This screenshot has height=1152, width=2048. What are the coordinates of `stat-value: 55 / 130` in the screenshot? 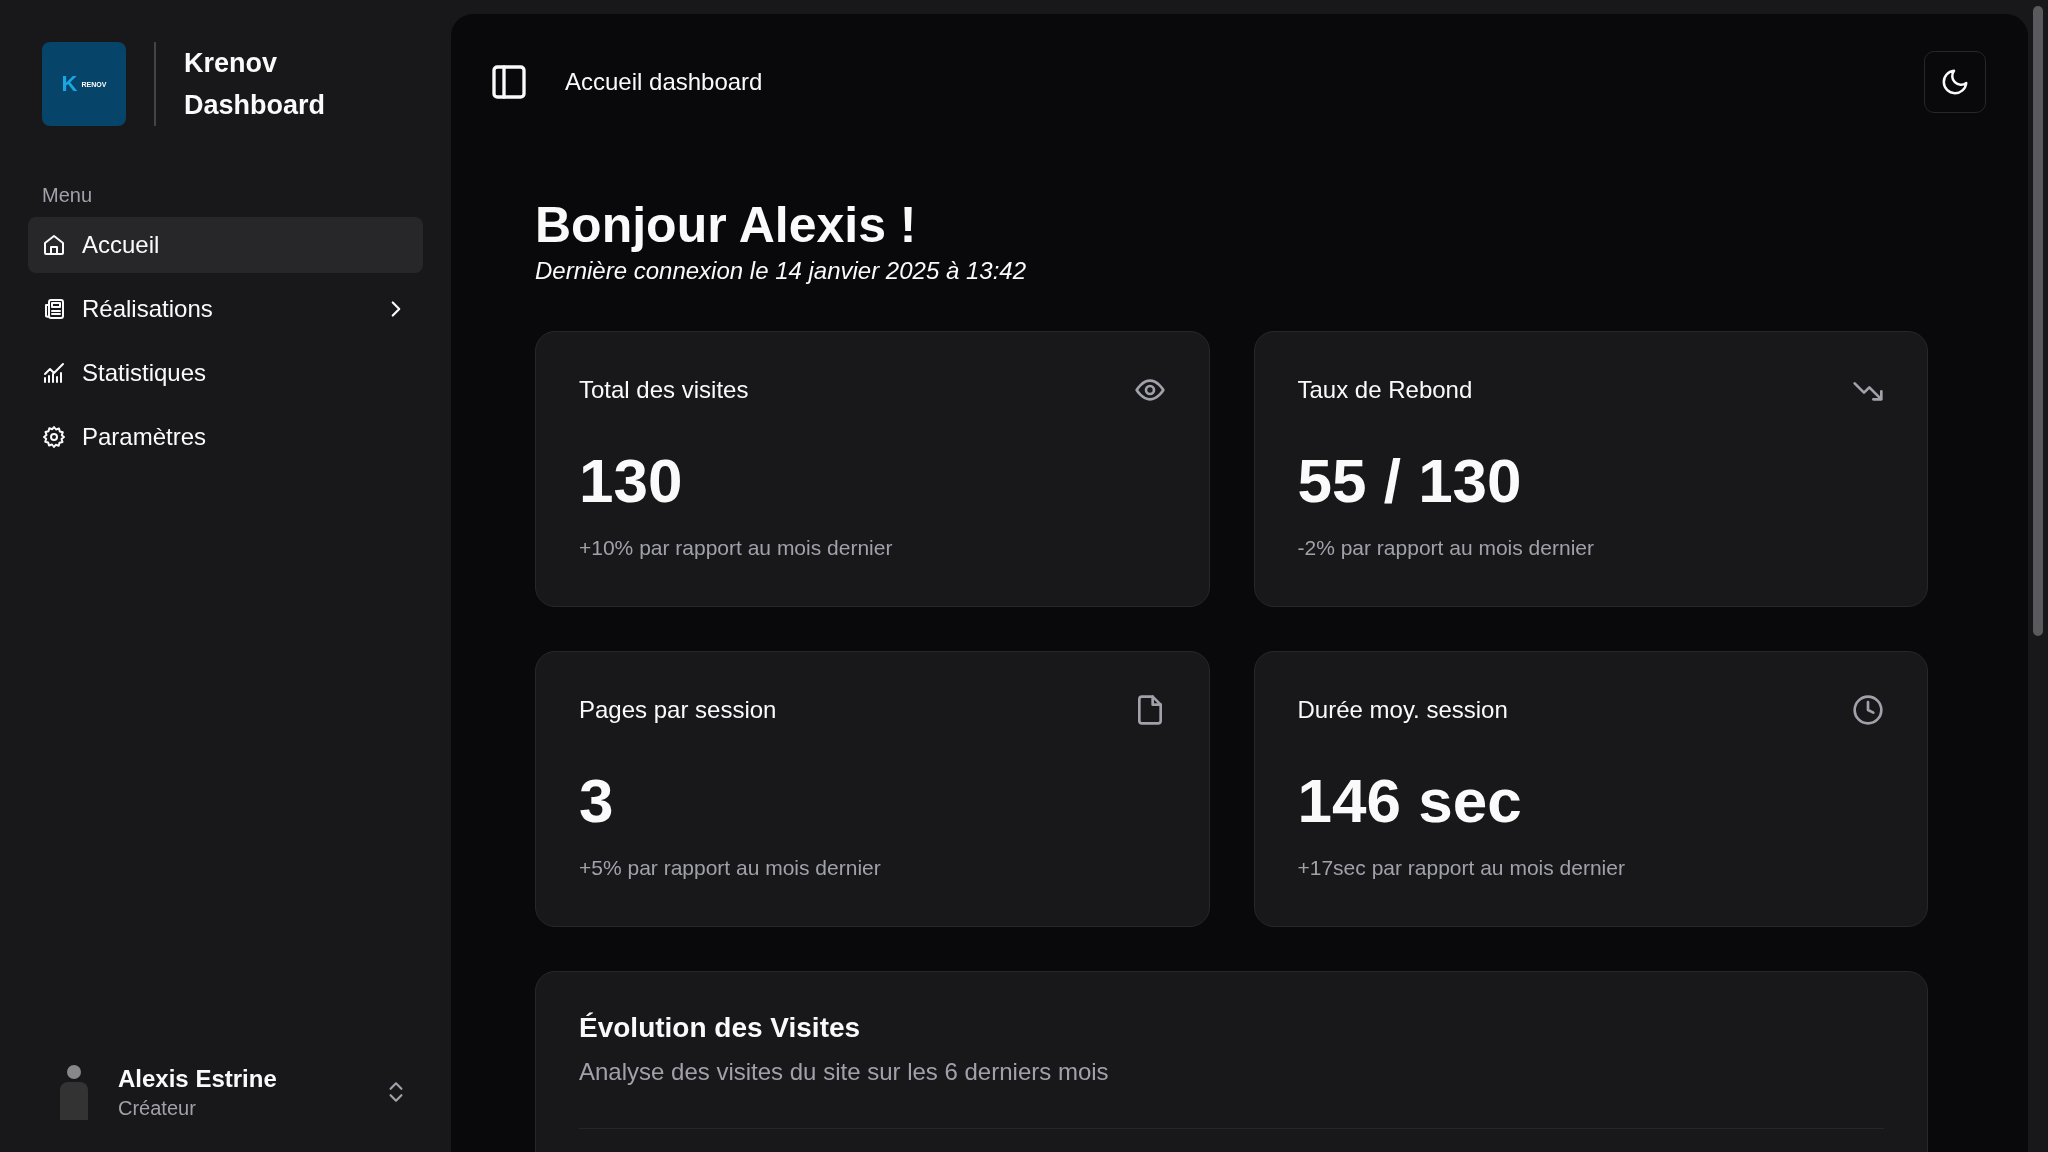 It's located at (1410, 481).